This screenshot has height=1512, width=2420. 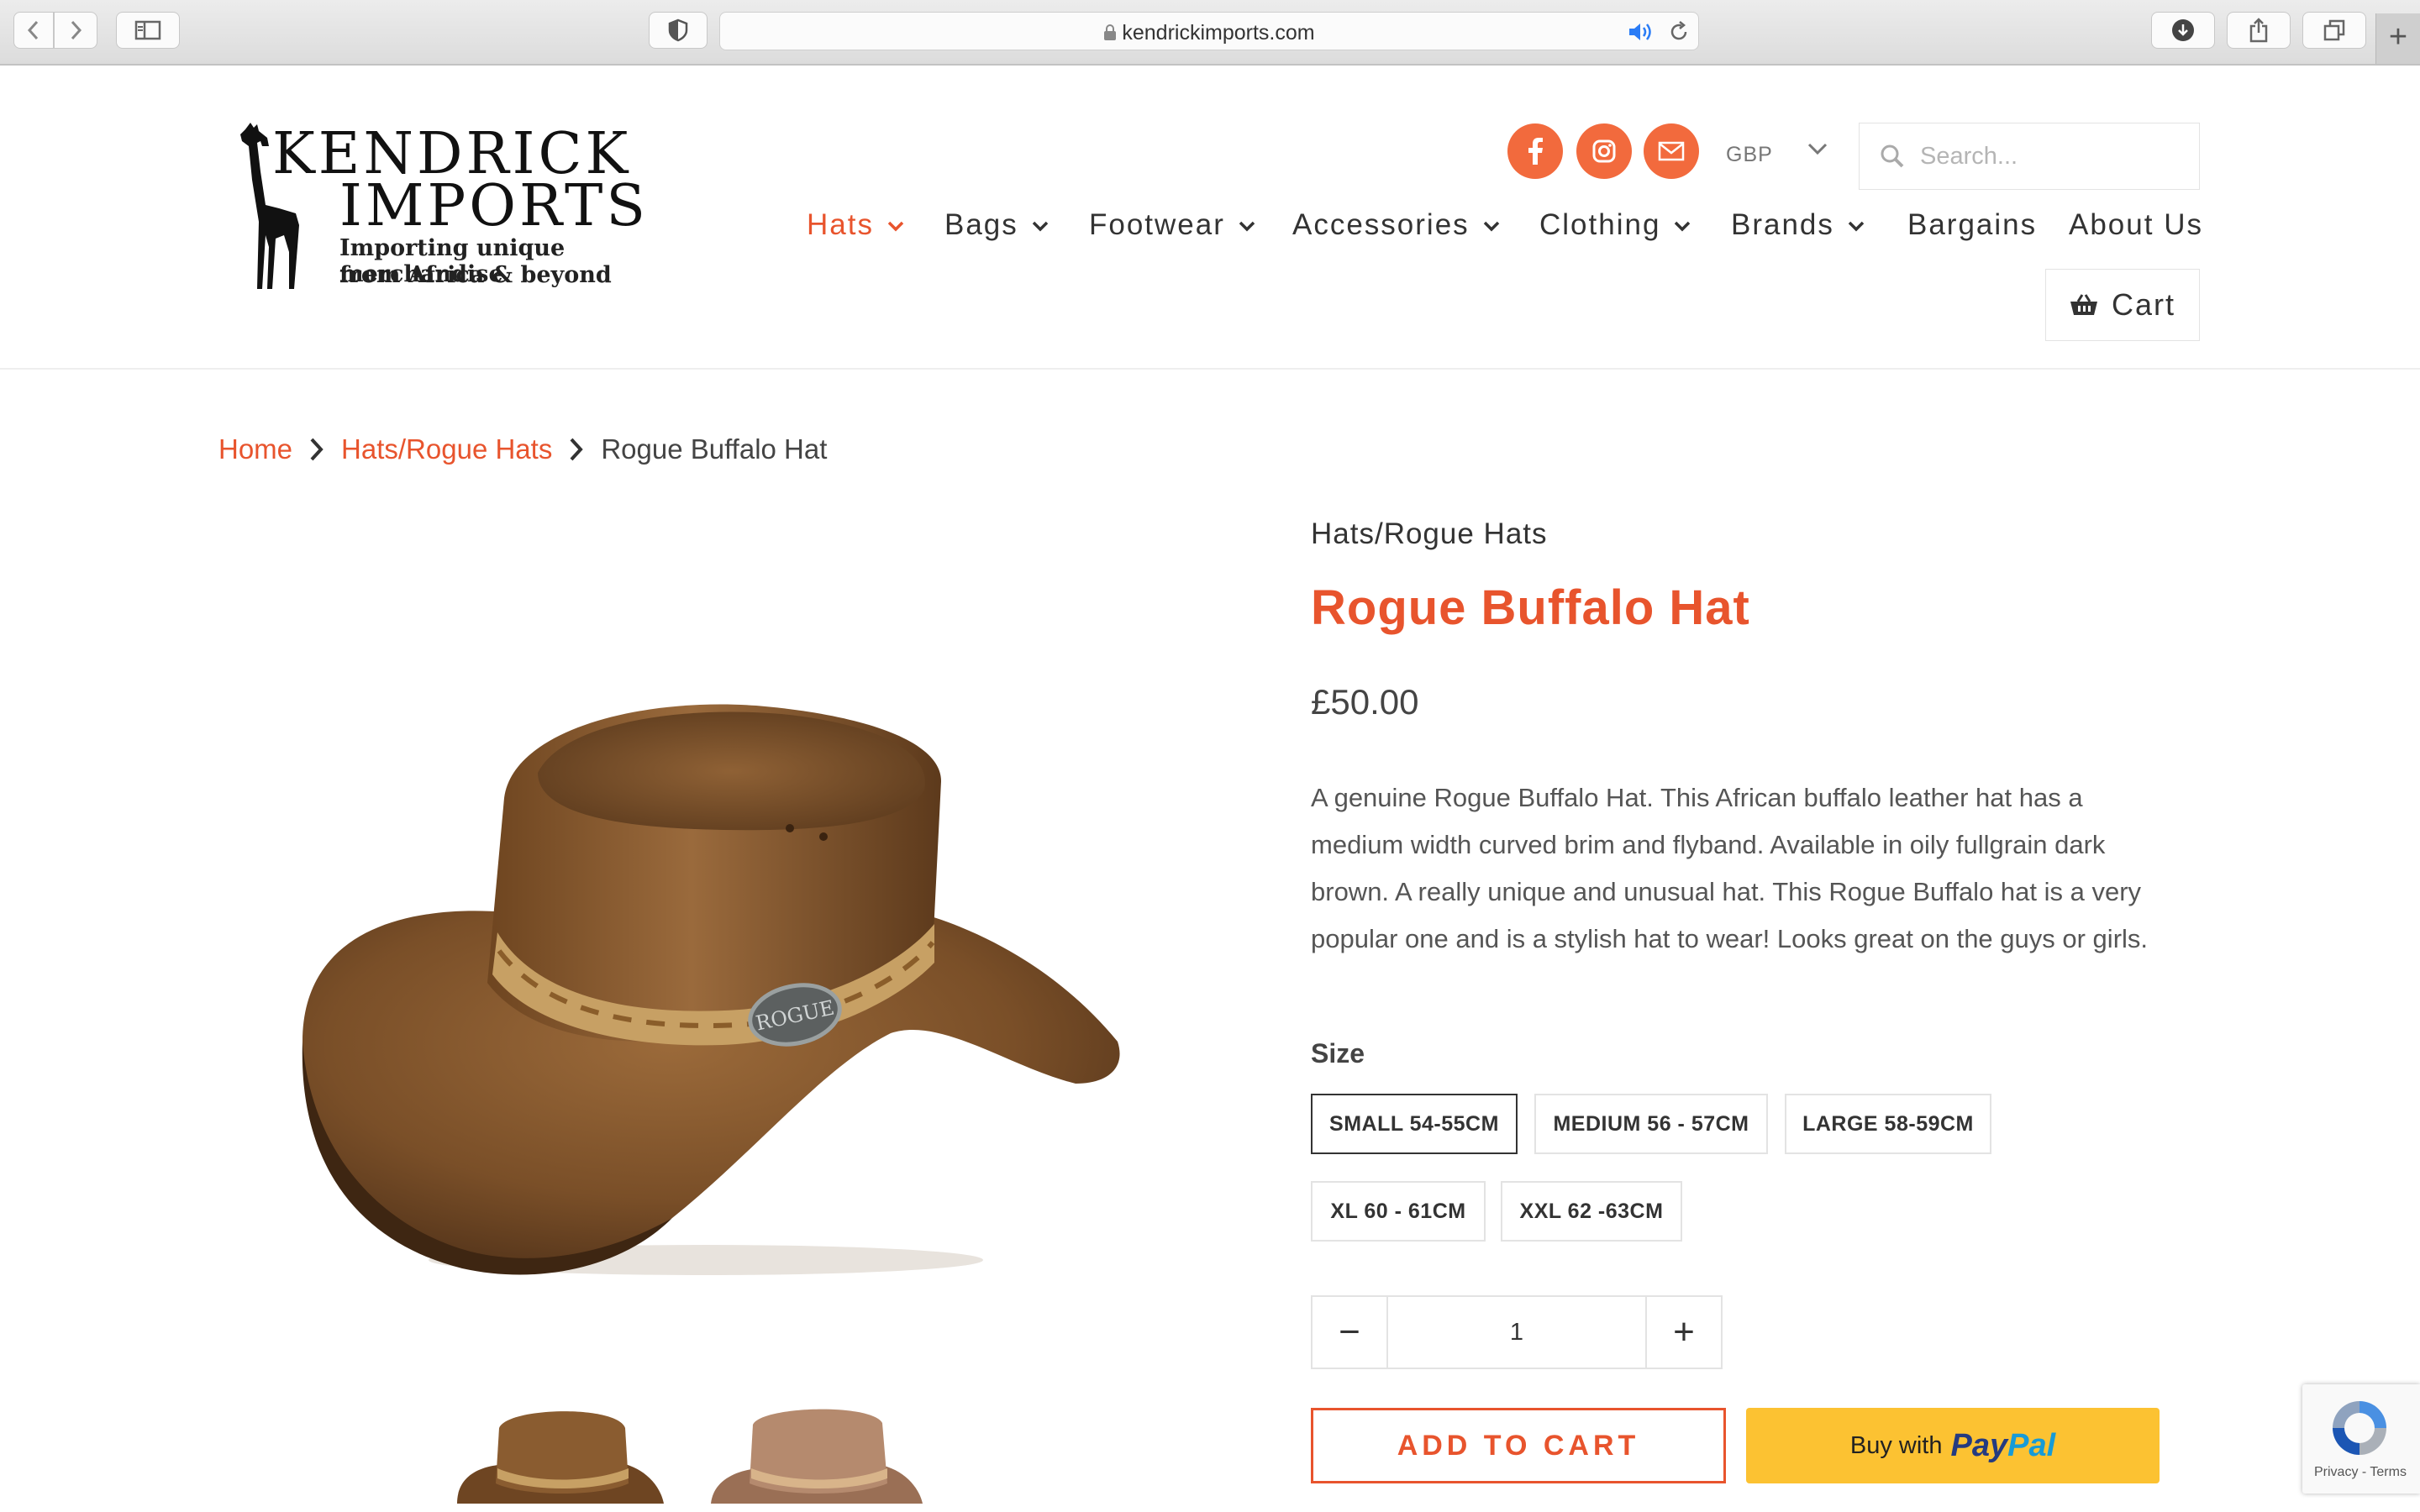 I want to click on recaptcha-badge: Privacy - Terms, so click(x=2361, y=1439).